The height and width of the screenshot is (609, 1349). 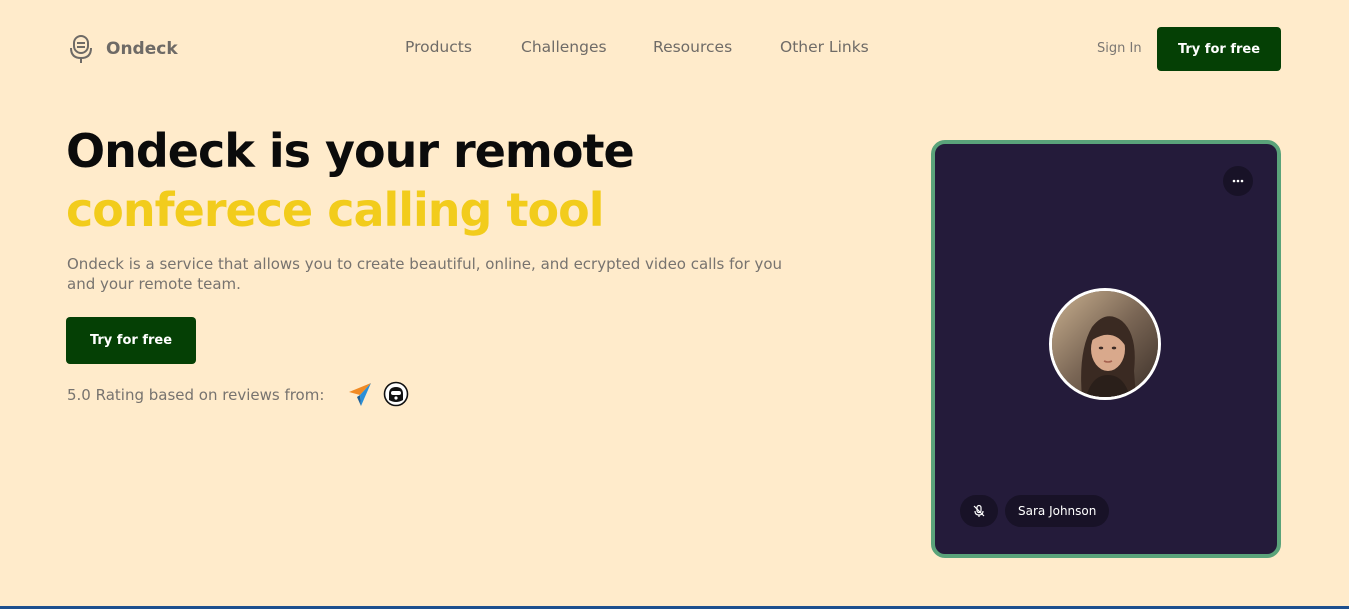 I want to click on header-try-for-free-button: Try for free, so click(x=1219, y=49).